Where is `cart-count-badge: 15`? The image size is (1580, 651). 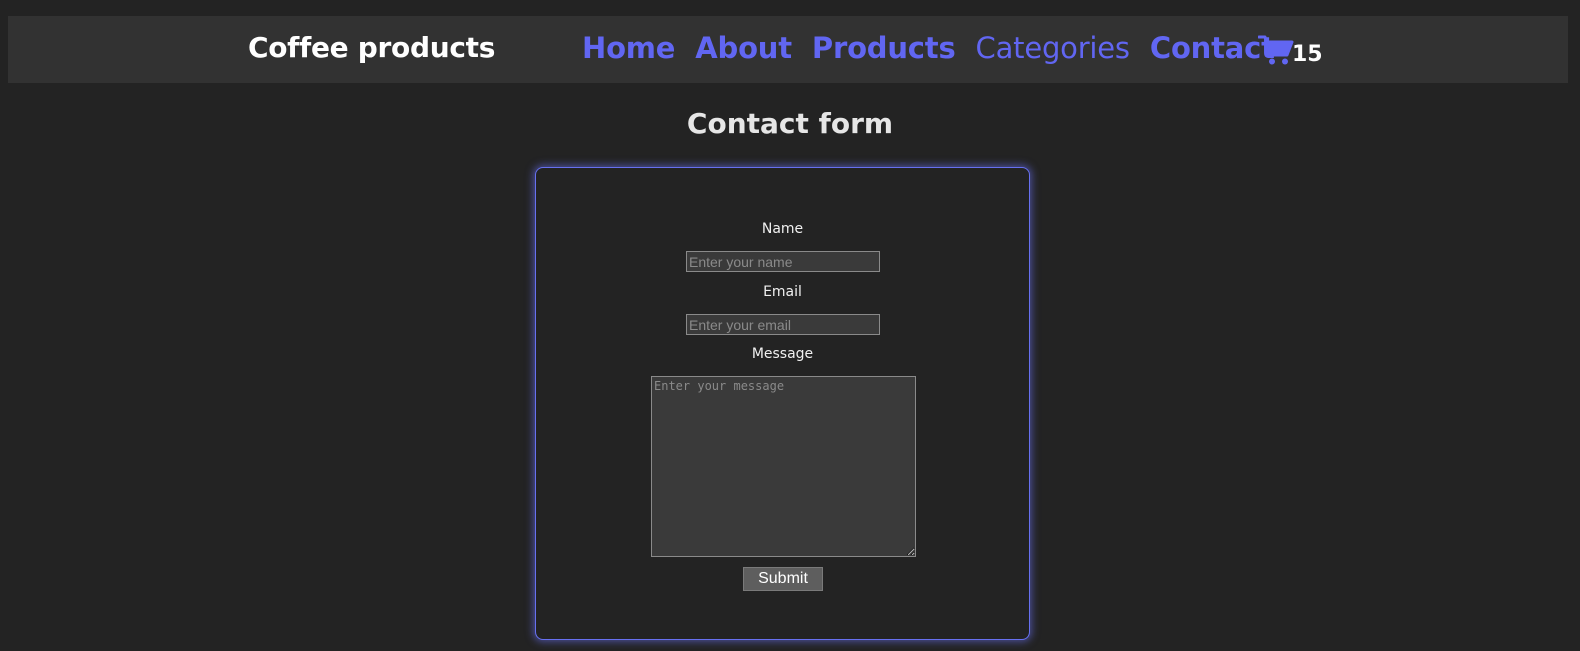 cart-count-badge: 15 is located at coordinates (1307, 54).